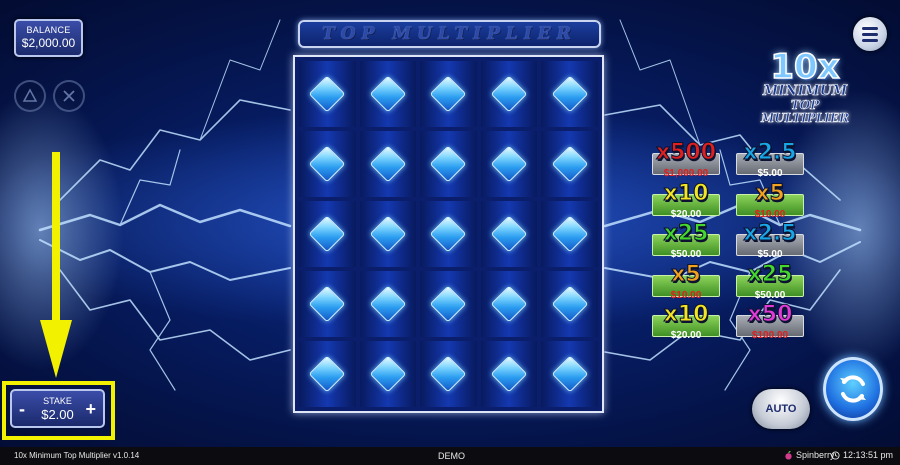 This screenshot has width=900, height=465. I want to click on prize-entry: $20.00 x10, so click(686, 322).